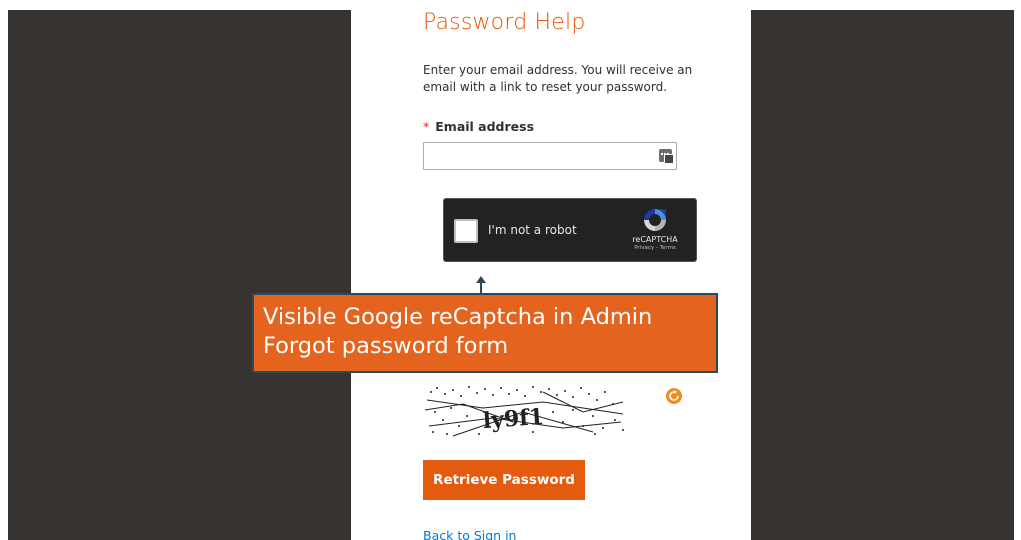 Image resolution: width=1021 pixels, height=540 pixels. I want to click on required-asterisk: *, so click(426, 126).